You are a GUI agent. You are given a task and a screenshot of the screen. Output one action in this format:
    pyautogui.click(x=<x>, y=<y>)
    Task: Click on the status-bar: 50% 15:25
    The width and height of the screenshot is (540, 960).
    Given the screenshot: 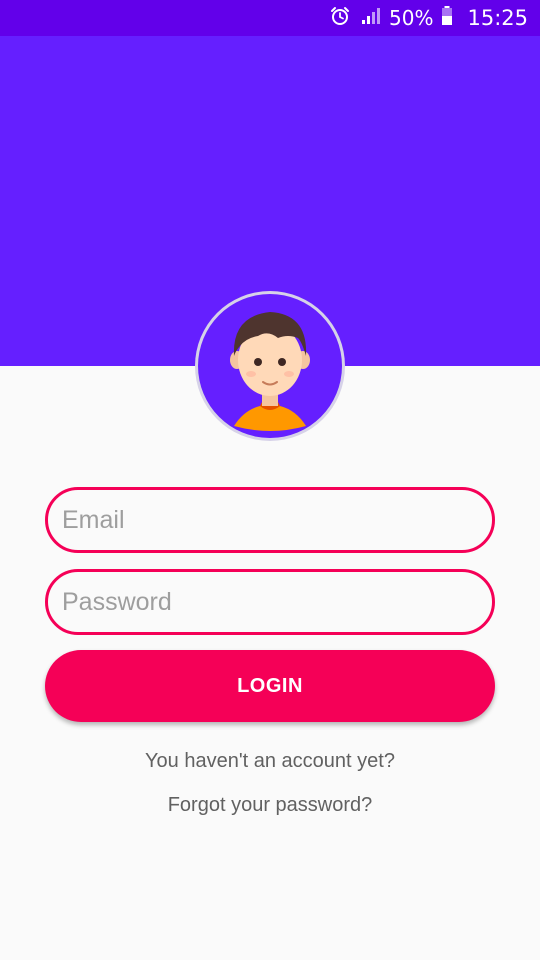 What is the action you would take?
    pyautogui.click(x=270, y=18)
    